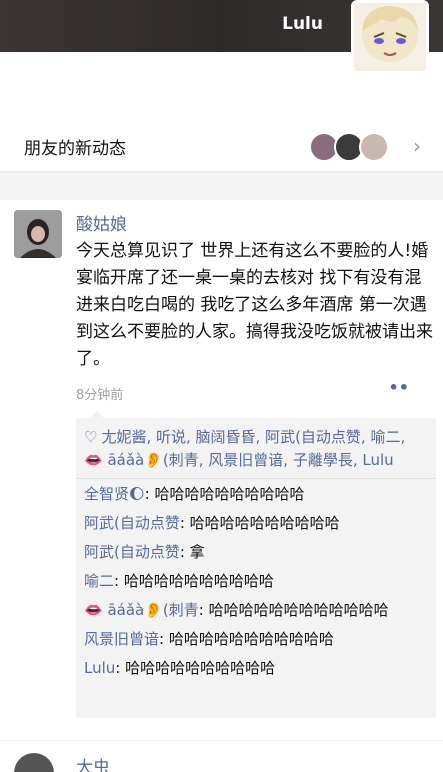 This screenshot has width=443, height=772. I want to click on person-photo-icon, so click(38, 234).